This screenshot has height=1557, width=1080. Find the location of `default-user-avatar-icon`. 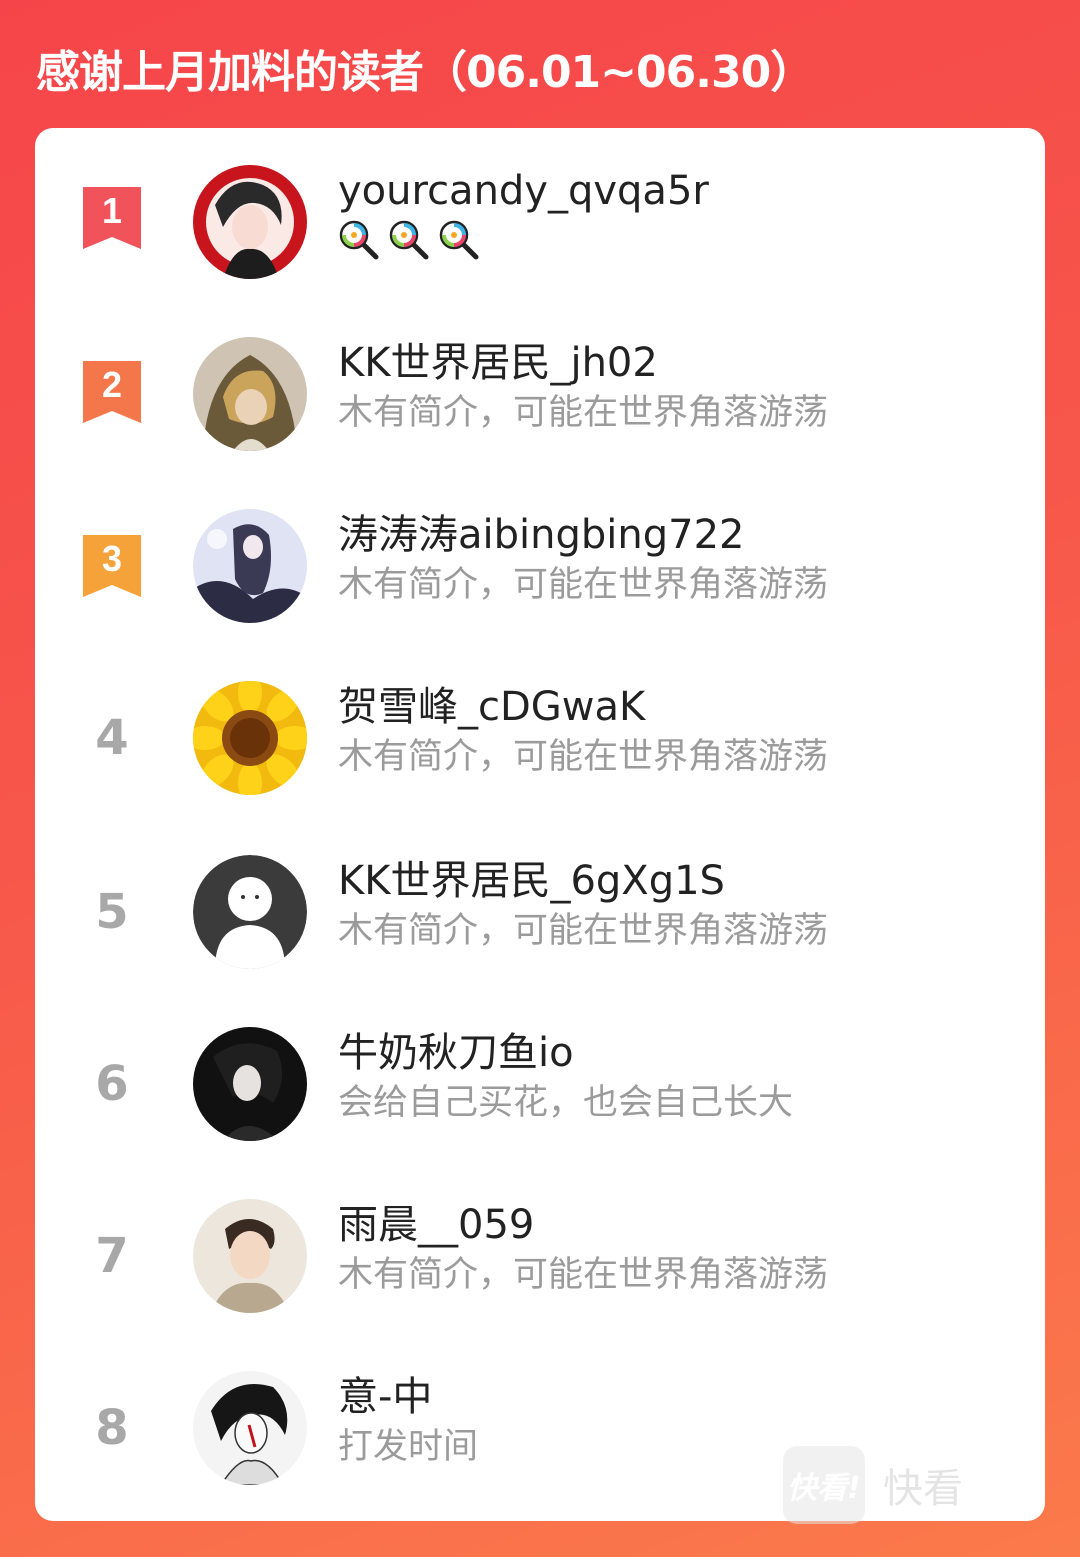

default-user-avatar-icon is located at coordinates (250, 912).